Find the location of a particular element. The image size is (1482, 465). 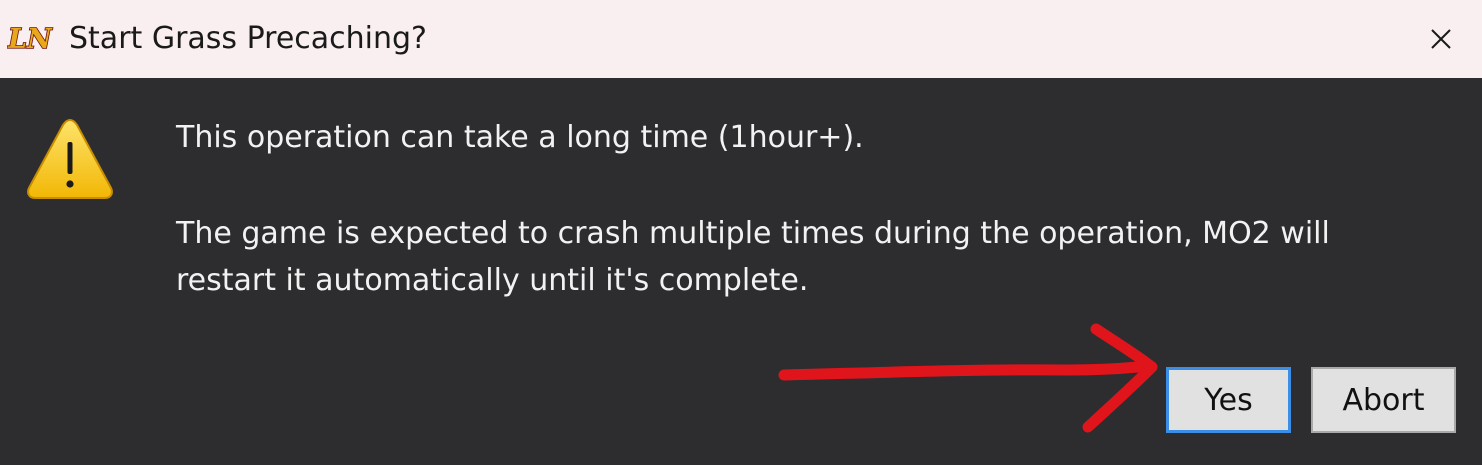

window-title: Start Grass Precaching? is located at coordinates (248, 38).